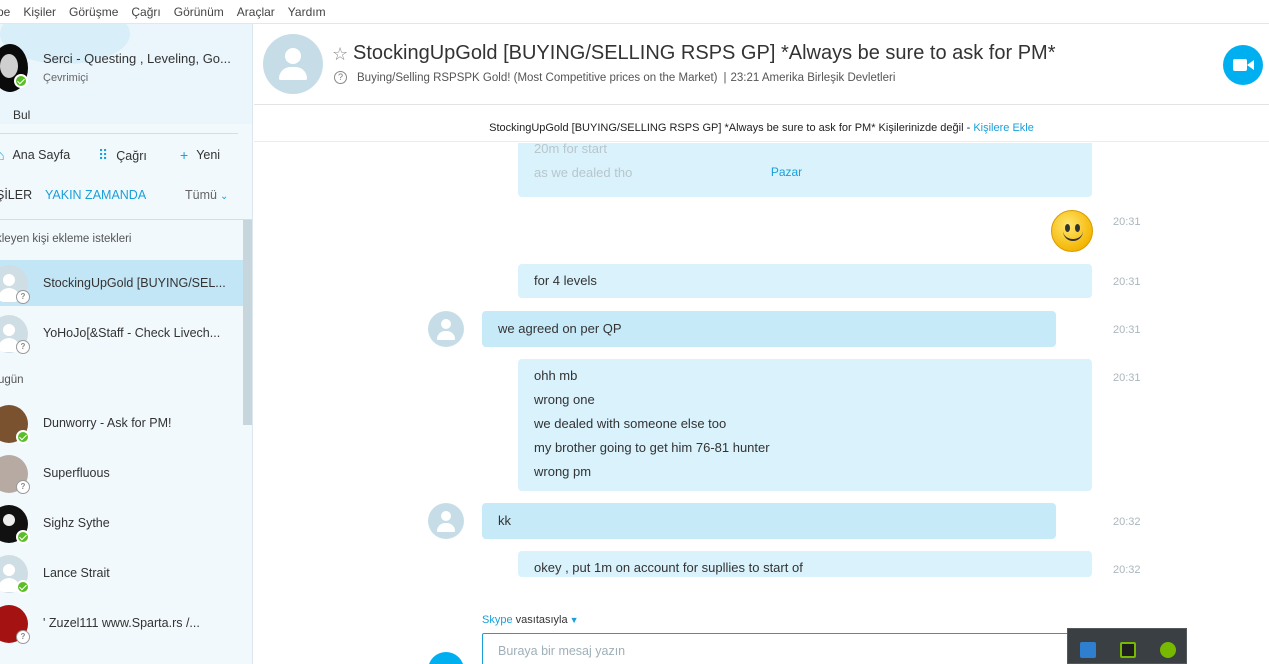 The width and height of the screenshot is (1269, 664). What do you see at coordinates (560, 328) in the screenshot?
I see `message-line: we agreed on per QP` at bounding box center [560, 328].